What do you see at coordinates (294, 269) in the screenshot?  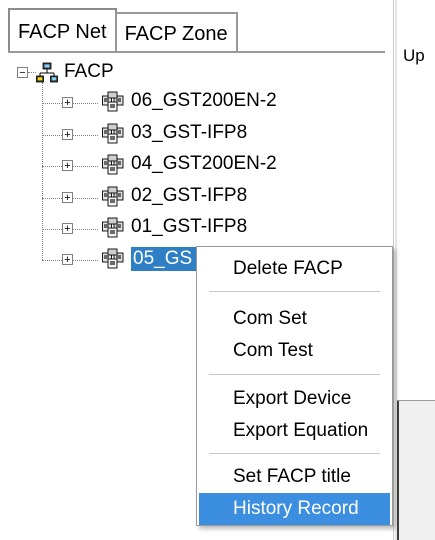 I see `menu-item-delete-facp: Delete FACP` at bounding box center [294, 269].